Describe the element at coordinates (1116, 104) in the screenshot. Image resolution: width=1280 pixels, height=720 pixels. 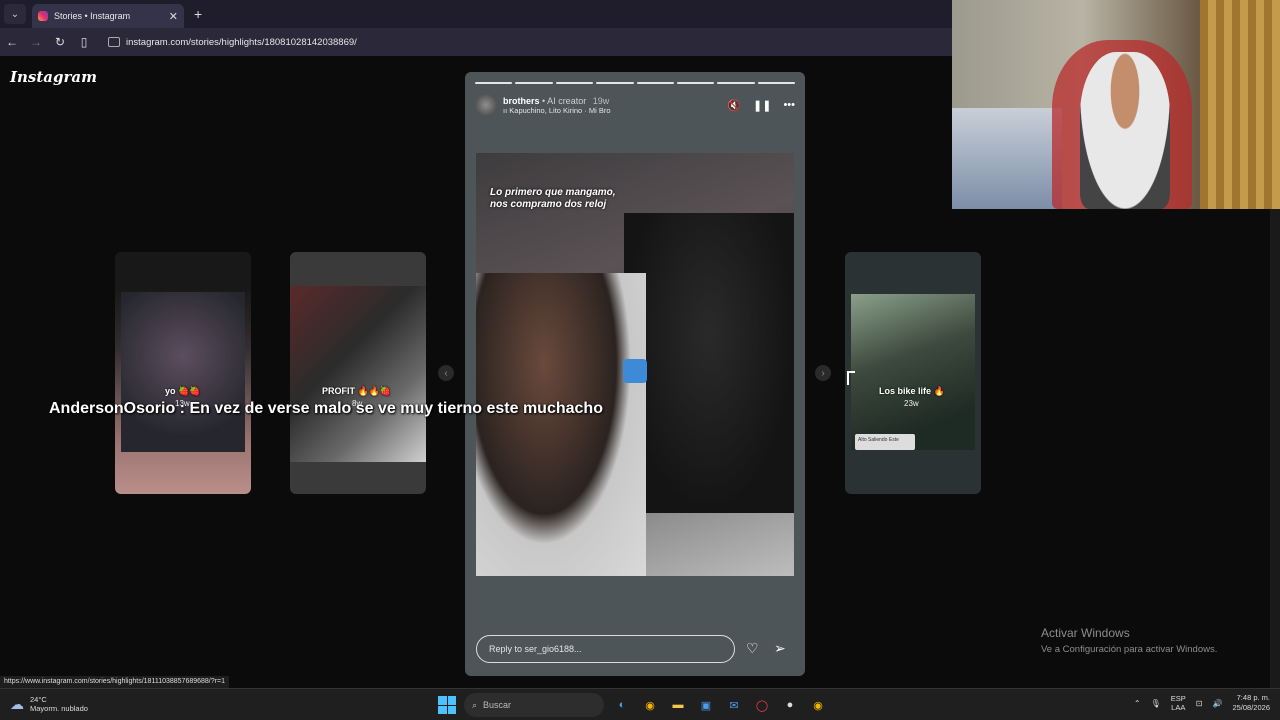
I see `webcam-overlay` at that location.